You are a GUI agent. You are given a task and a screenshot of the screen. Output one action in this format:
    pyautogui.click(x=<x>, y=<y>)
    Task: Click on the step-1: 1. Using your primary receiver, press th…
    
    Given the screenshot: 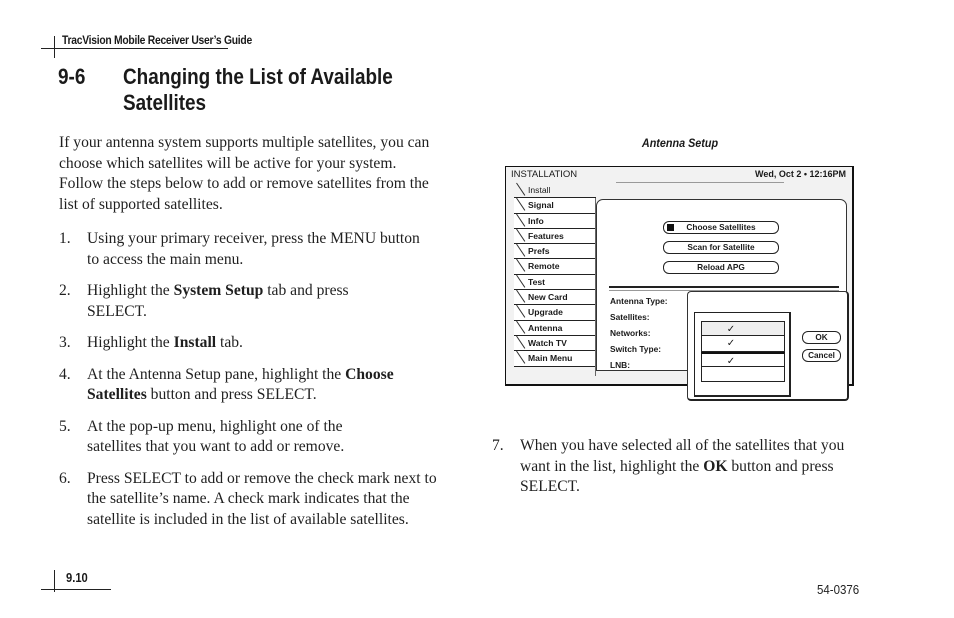 What is the action you would take?
    pyautogui.click(x=241, y=249)
    